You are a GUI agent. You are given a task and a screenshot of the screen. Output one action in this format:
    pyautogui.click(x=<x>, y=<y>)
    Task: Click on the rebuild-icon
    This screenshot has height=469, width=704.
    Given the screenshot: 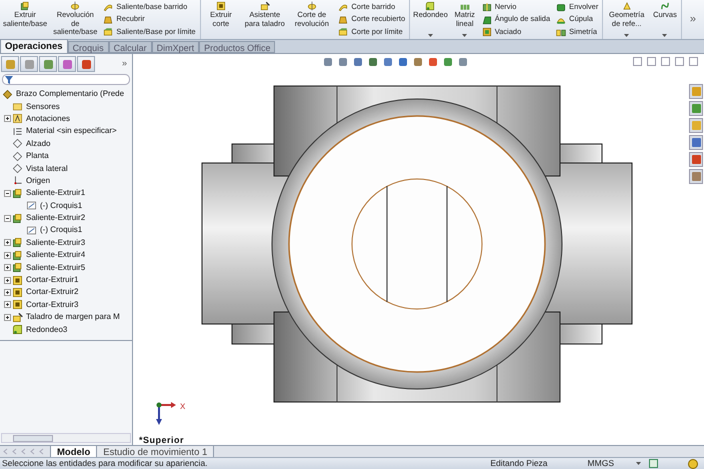 What is the action you would take?
    pyautogui.click(x=693, y=463)
    